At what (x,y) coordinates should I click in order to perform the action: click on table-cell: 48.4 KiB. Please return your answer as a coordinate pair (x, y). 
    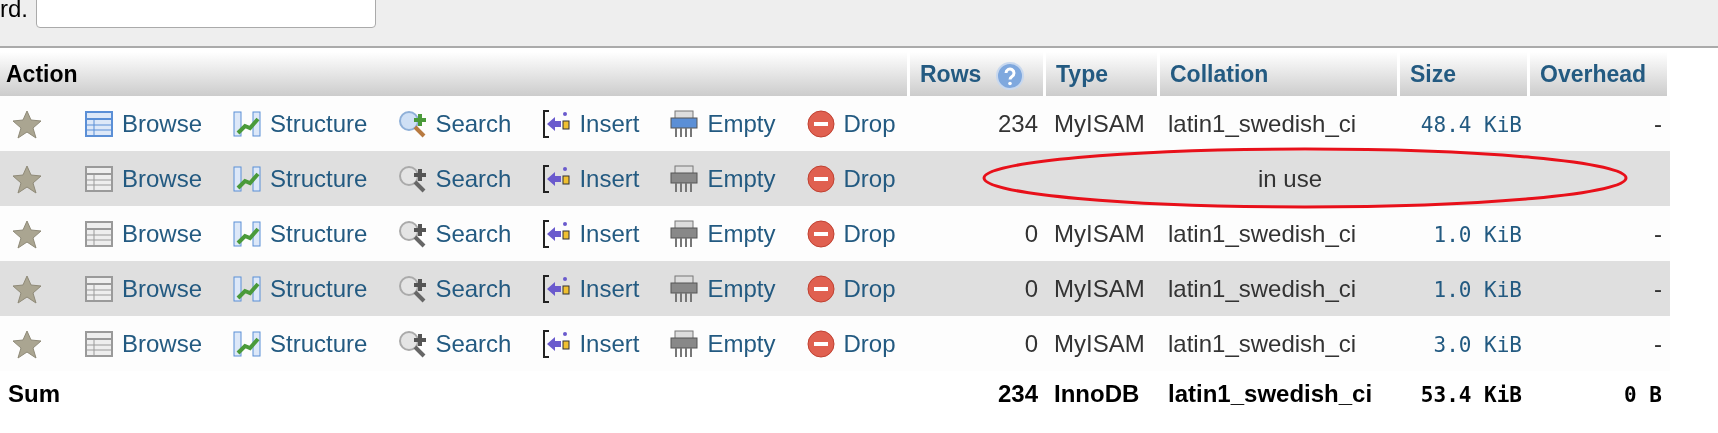
    Looking at the image, I should click on (1471, 124).